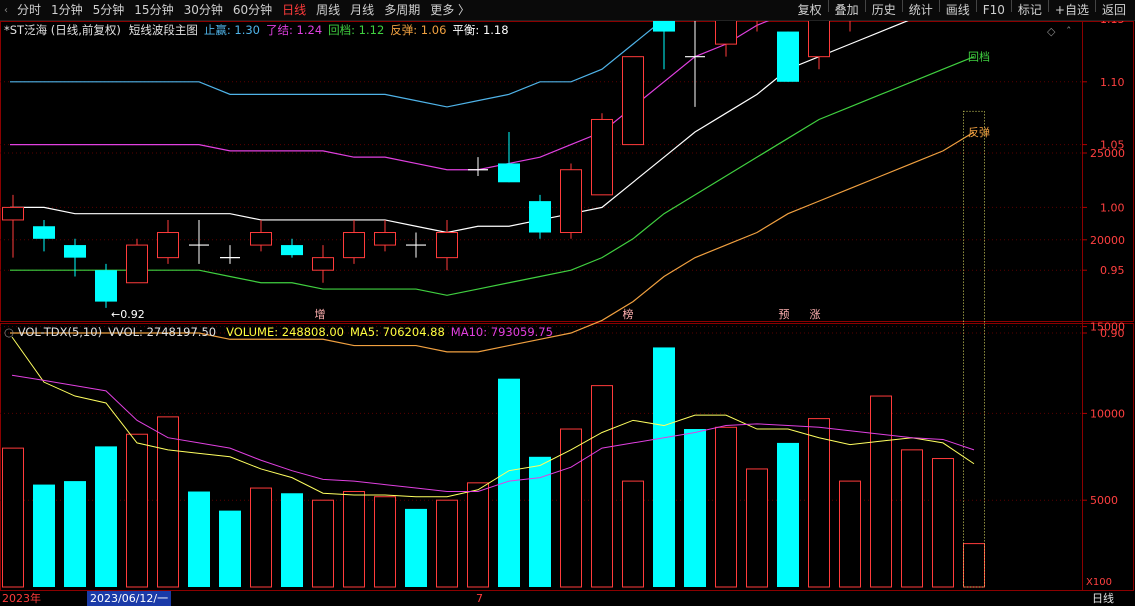 Image resolution: width=1135 pixels, height=606 pixels. I want to click on legend-item-1: 了结: 1.24, so click(294, 30).